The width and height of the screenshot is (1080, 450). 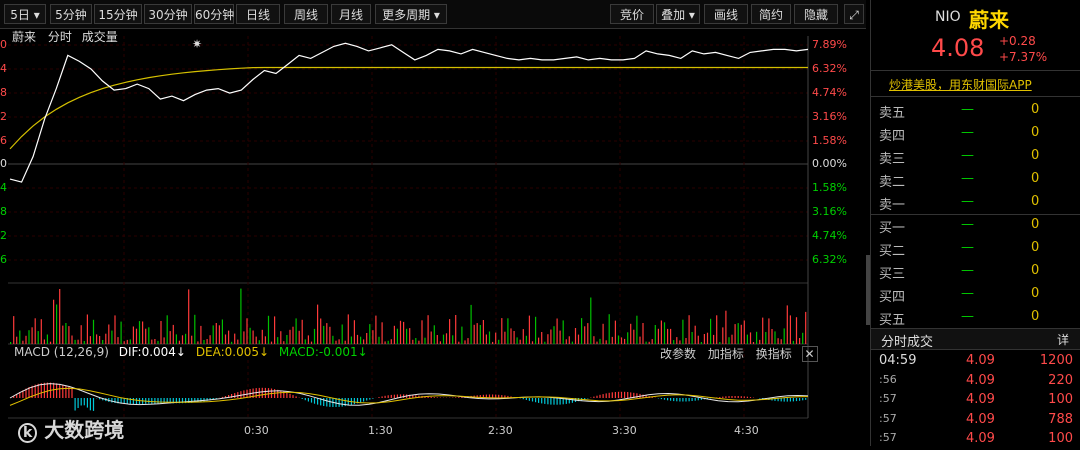 I want to click on order-book-label: 卖五, so click(x=892, y=111).